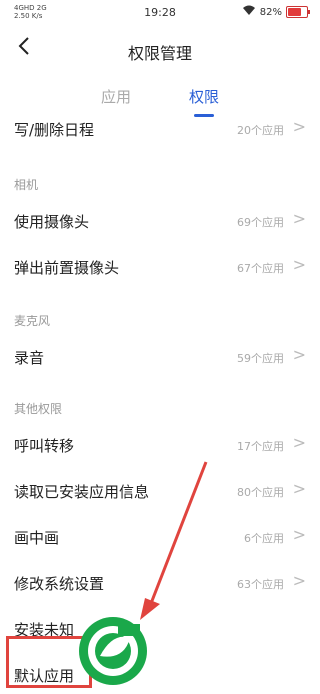  Describe the element at coordinates (113, 651) in the screenshot. I see `watermark-logo` at that location.